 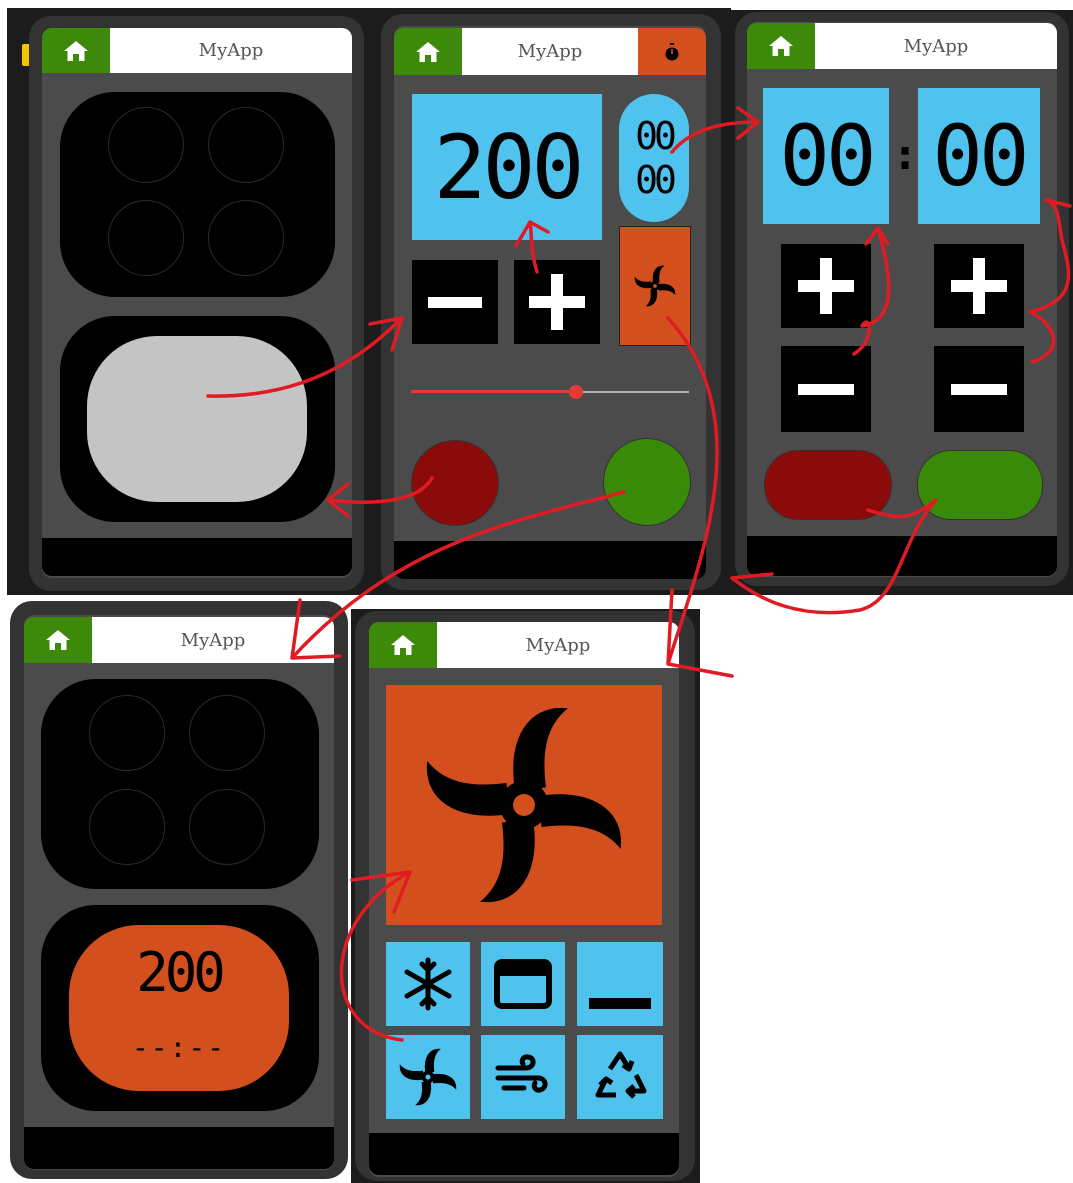 I want to click on arrow-confirm-to-active, so click(x=458, y=575).